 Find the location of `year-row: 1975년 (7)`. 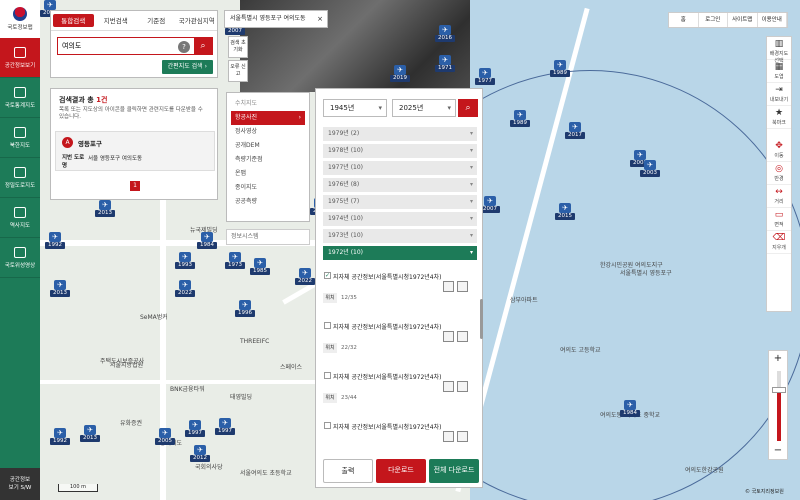

year-row: 1975년 (7) is located at coordinates (400, 202).